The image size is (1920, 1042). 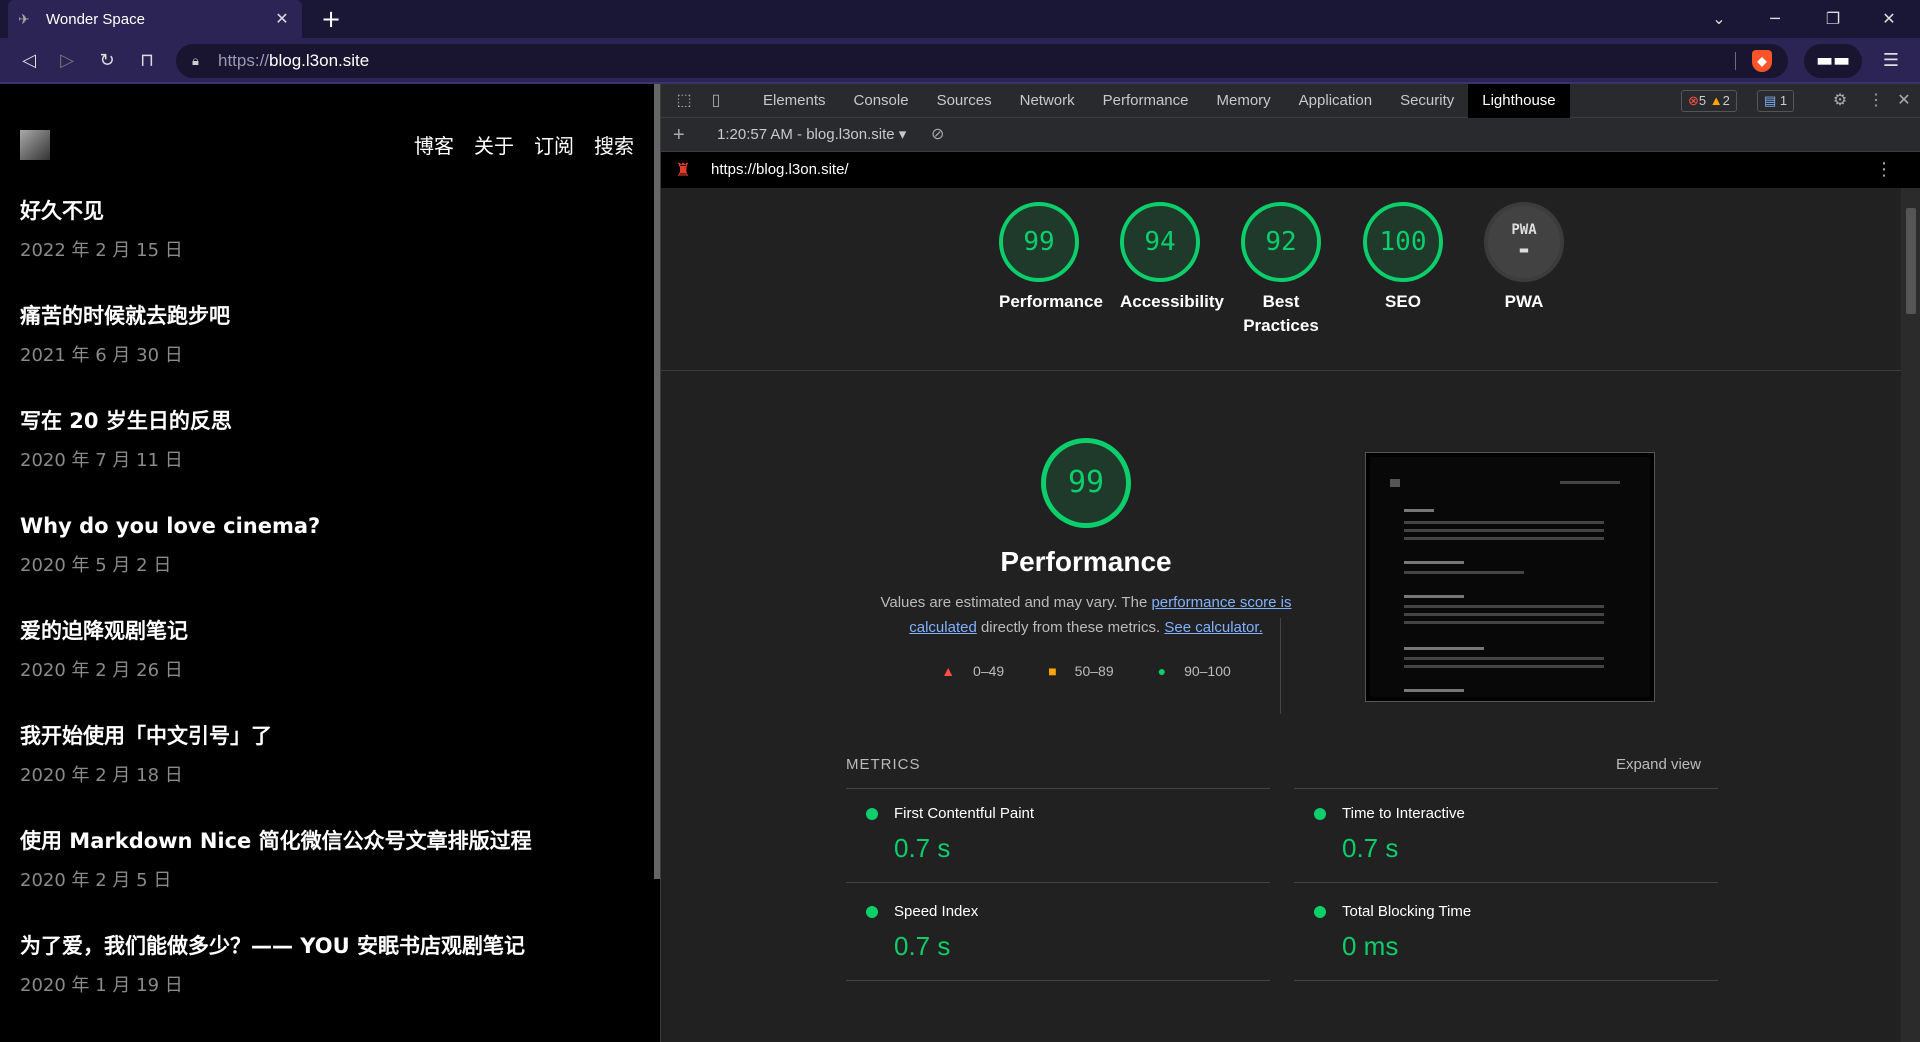 What do you see at coordinates (67, 61) in the screenshot?
I see `forward-icon: ▷` at bounding box center [67, 61].